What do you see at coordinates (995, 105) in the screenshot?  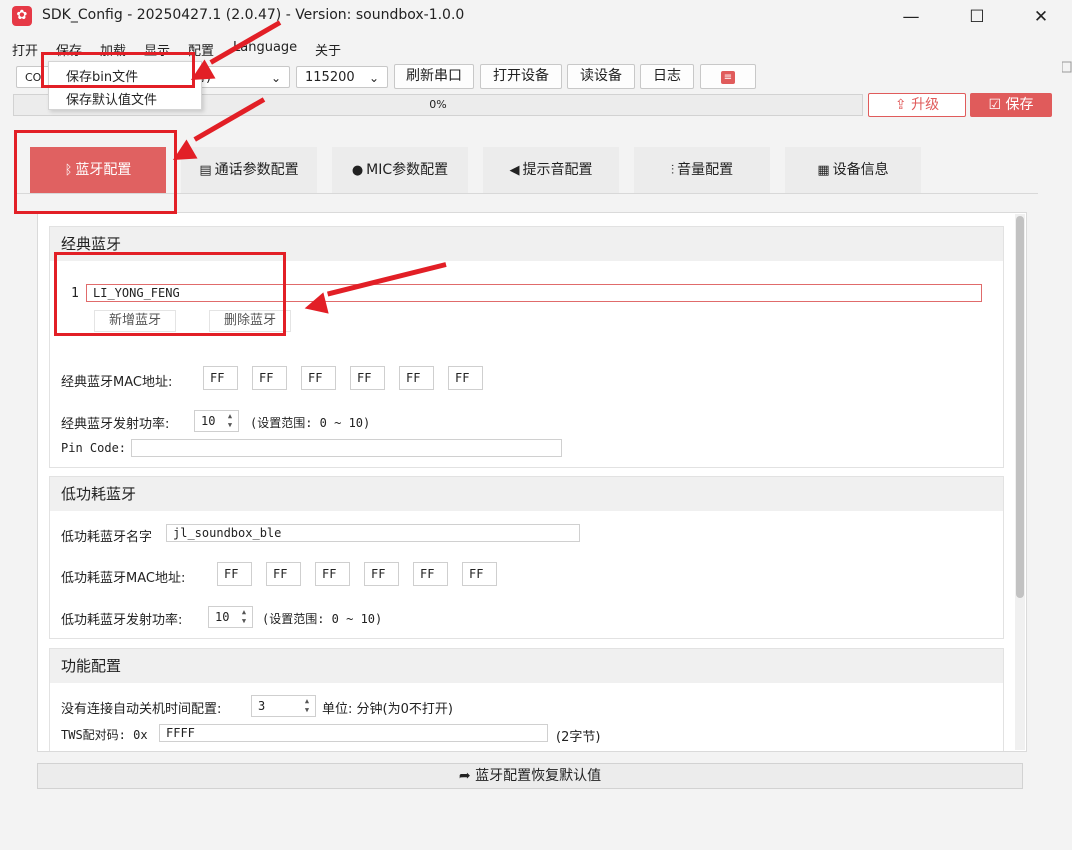 I see `checkbox-icon: ☑` at bounding box center [995, 105].